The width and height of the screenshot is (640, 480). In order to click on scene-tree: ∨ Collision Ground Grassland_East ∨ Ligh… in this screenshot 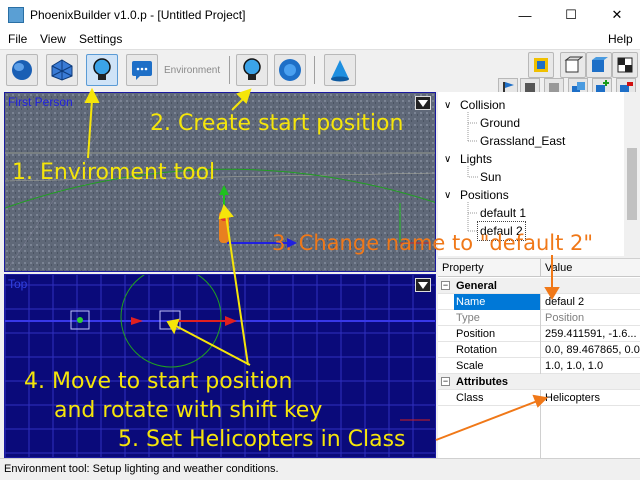, I will do `click(531, 174)`.